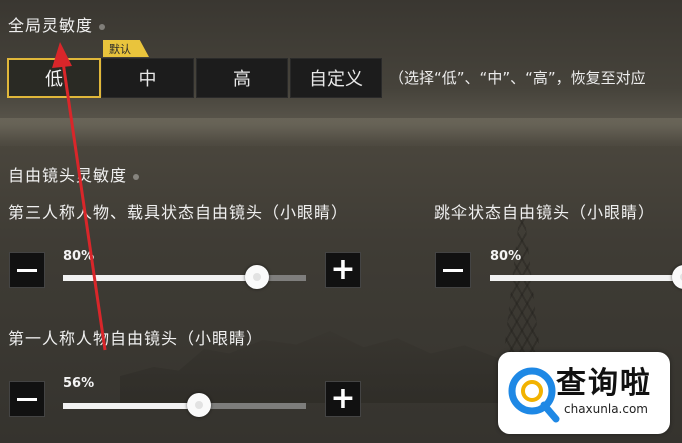 Image resolution: width=682 pixels, height=443 pixels. What do you see at coordinates (126, 48) in the screenshot?
I see `default-badge: 默认` at bounding box center [126, 48].